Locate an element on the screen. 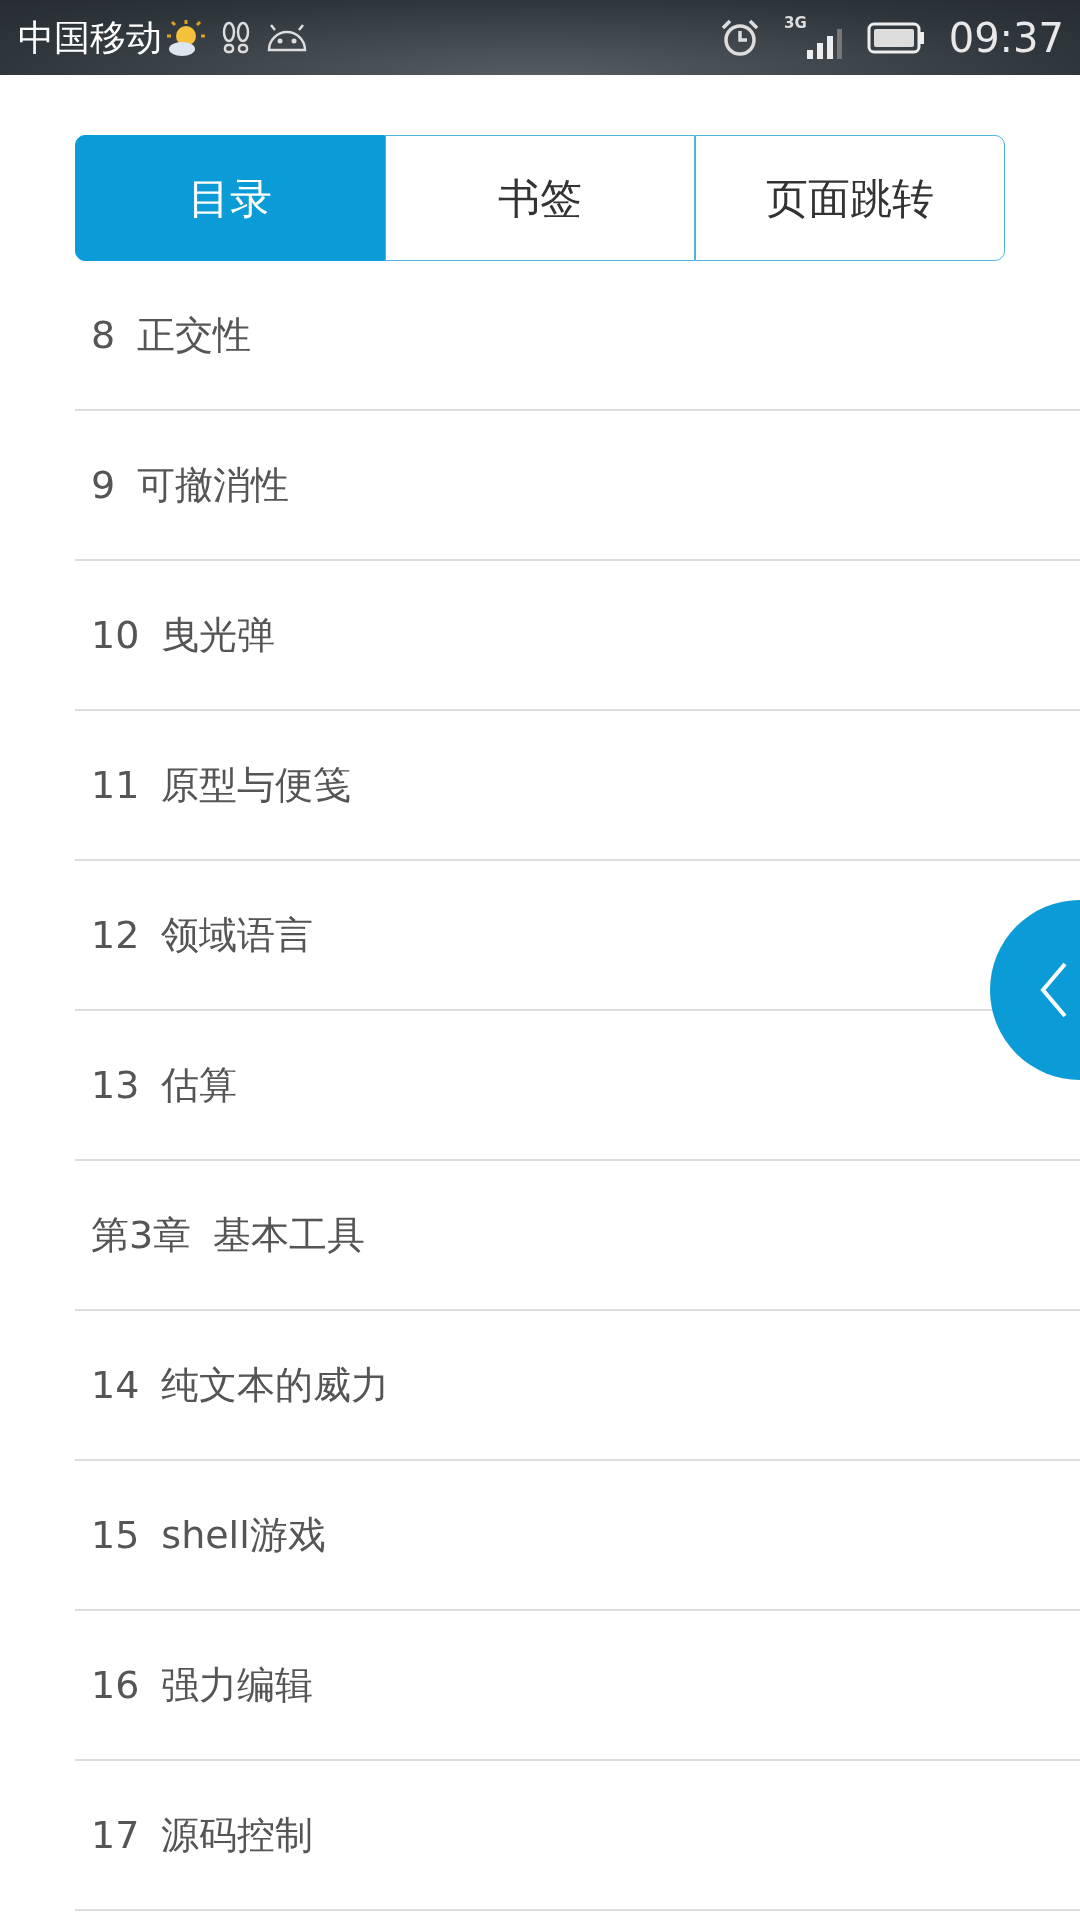 Image resolution: width=1080 pixels, height=1920 pixels. carrier-name: 中国移动 is located at coordinates (90, 37).